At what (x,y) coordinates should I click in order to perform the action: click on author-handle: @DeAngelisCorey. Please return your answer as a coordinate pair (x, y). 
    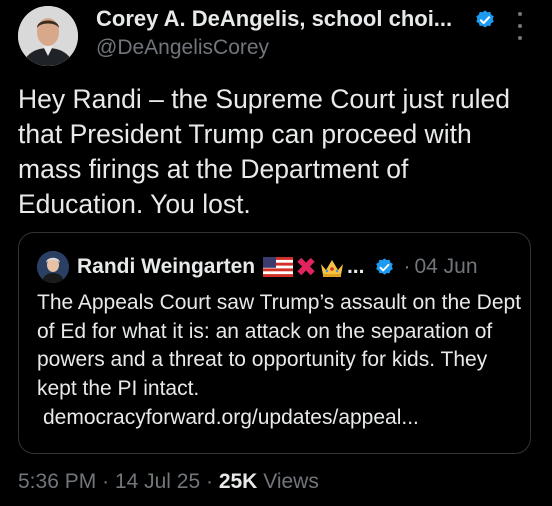
    Looking at the image, I should click on (182, 48).